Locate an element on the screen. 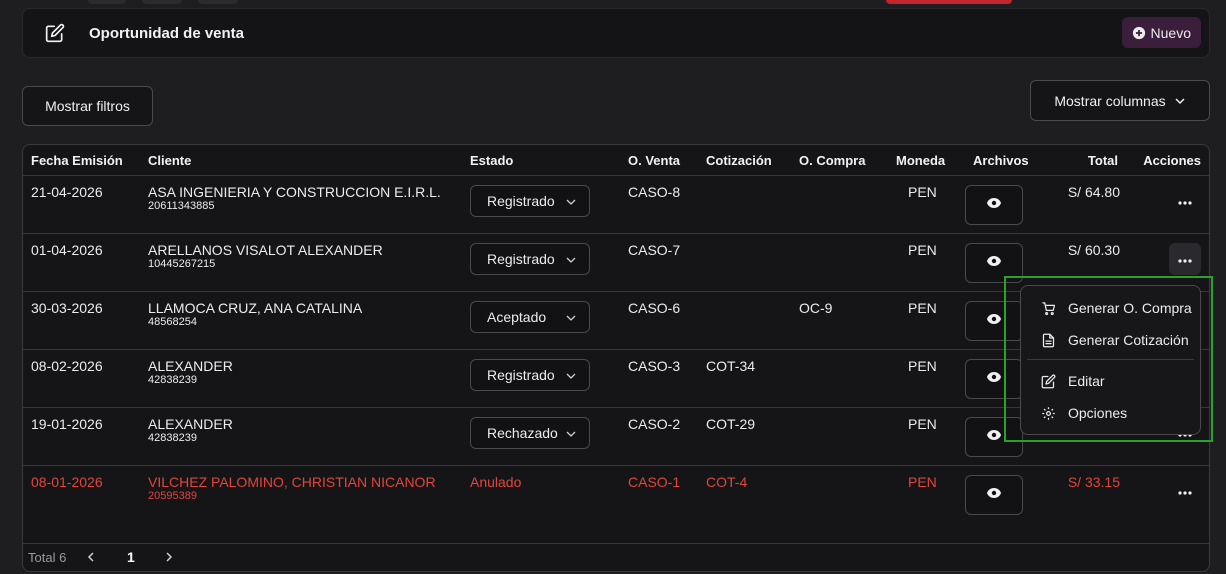 This screenshot has height=574, width=1226. cell-fecha: 08-02-2026 is located at coordinates (67, 366).